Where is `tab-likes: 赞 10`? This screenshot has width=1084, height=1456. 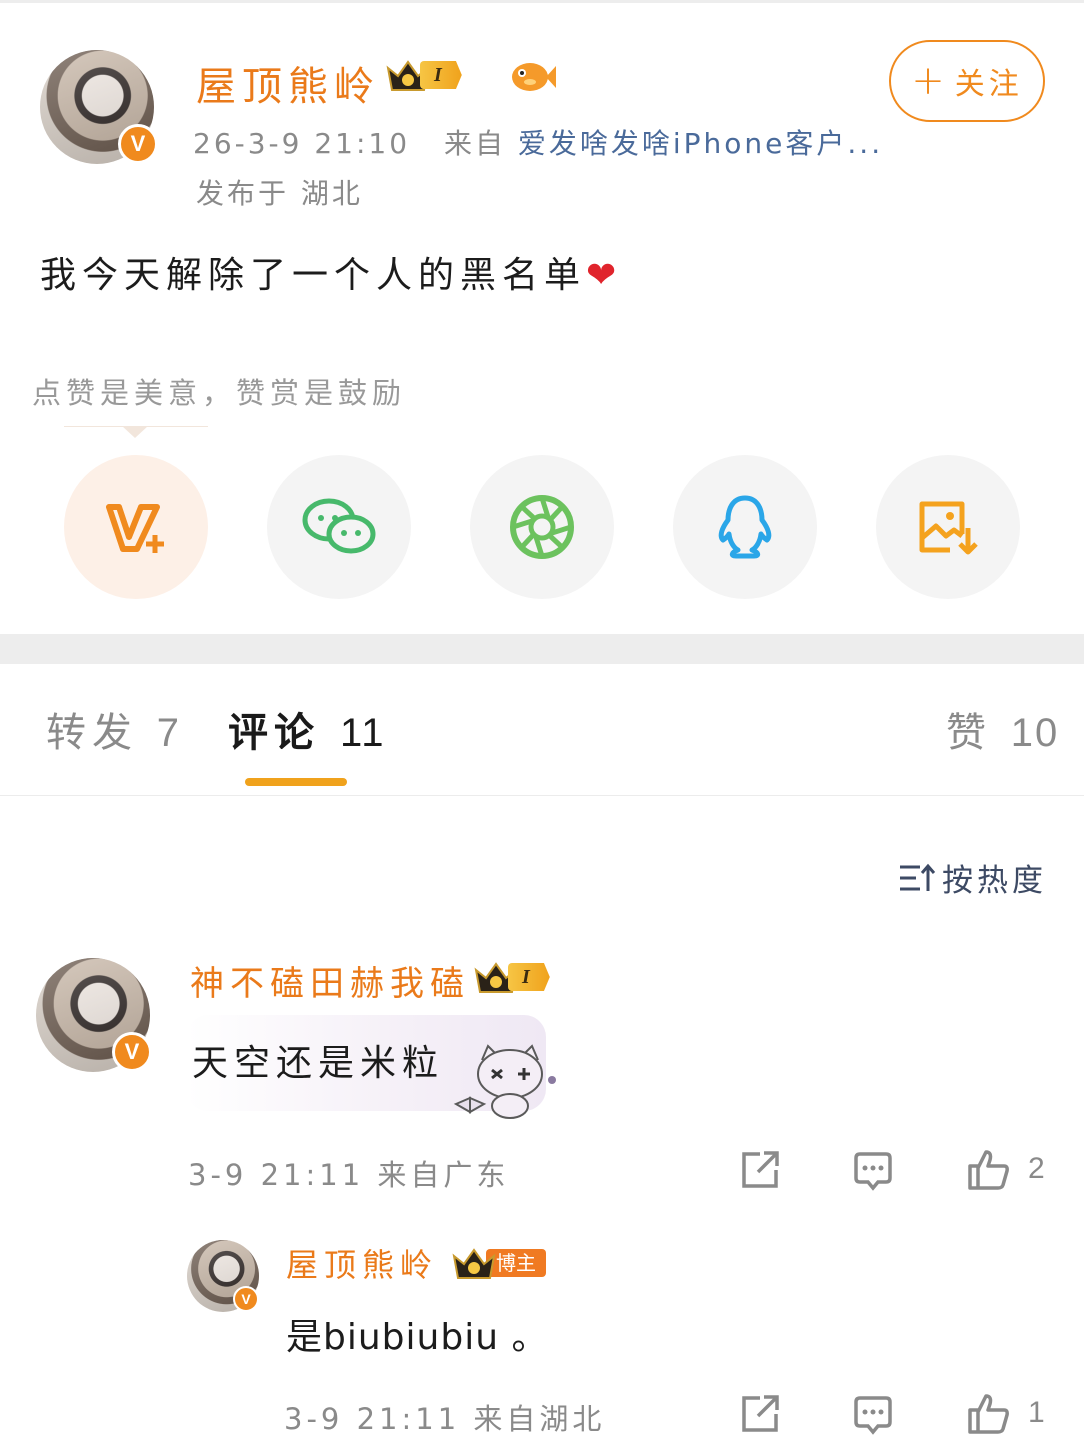 tab-likes: 赞 10 is located at coordinates (1002, 729).